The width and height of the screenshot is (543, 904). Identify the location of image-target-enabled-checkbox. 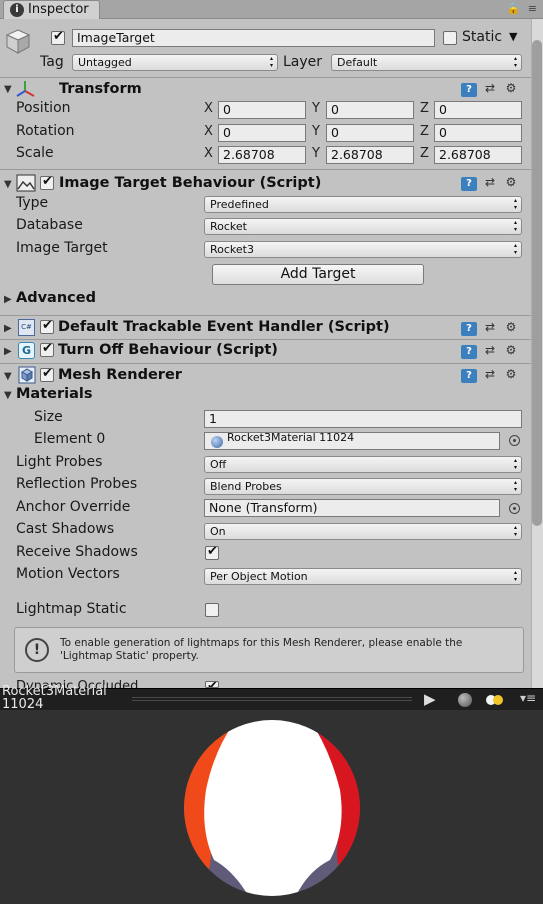
(47, 182).